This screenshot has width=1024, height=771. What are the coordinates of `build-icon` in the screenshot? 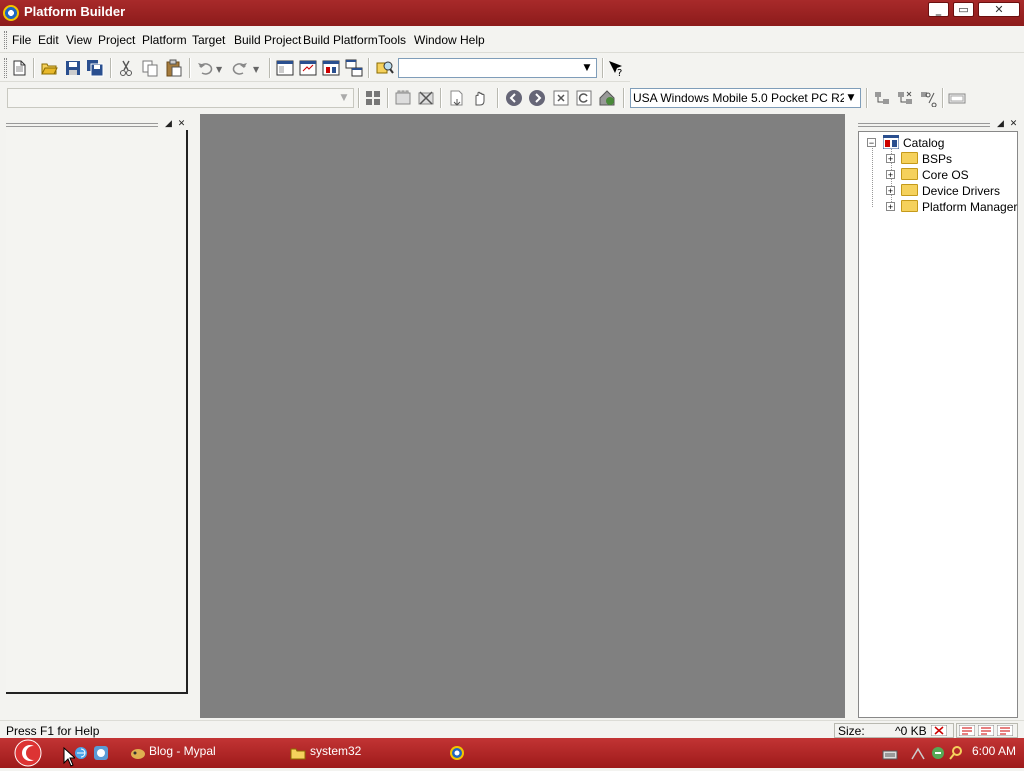 It's located at (373, 98).